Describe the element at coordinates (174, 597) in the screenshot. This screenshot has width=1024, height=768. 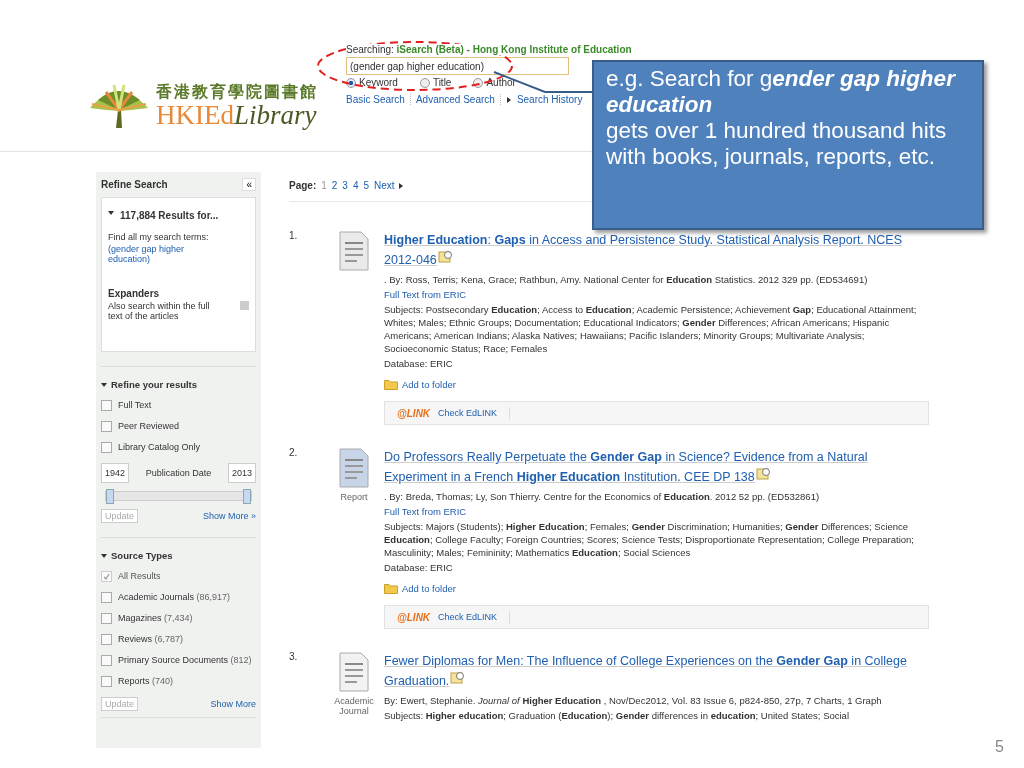
I see `filter-option: Academic Journals (86,917)` at that location.